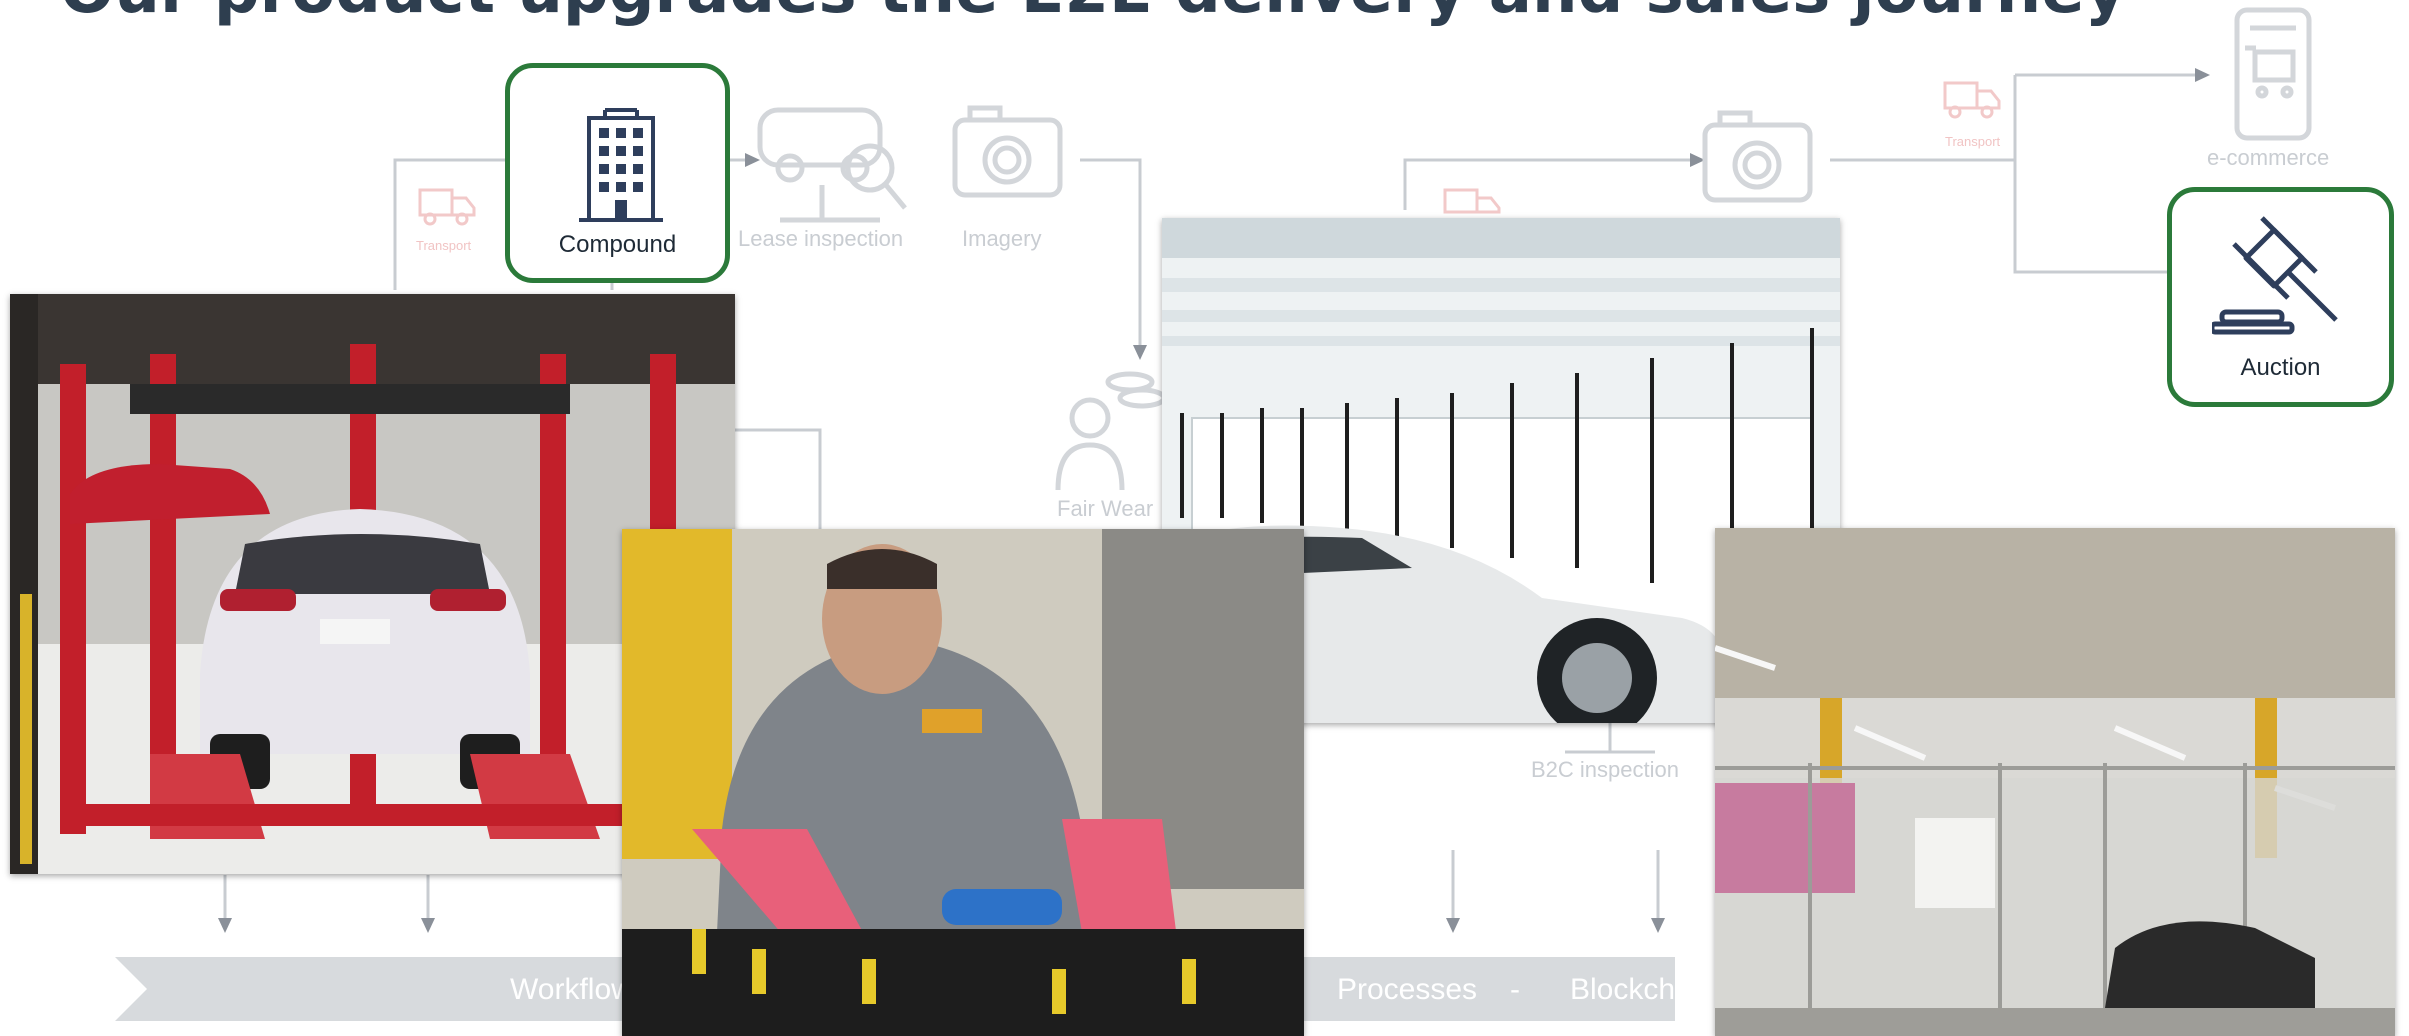 This screenshot has height=1036, width=2409. What do you see at coordinates (571, 989) in the screenshot?
I see `bar-workflow: Workflow` at bounding box center [571, 989].